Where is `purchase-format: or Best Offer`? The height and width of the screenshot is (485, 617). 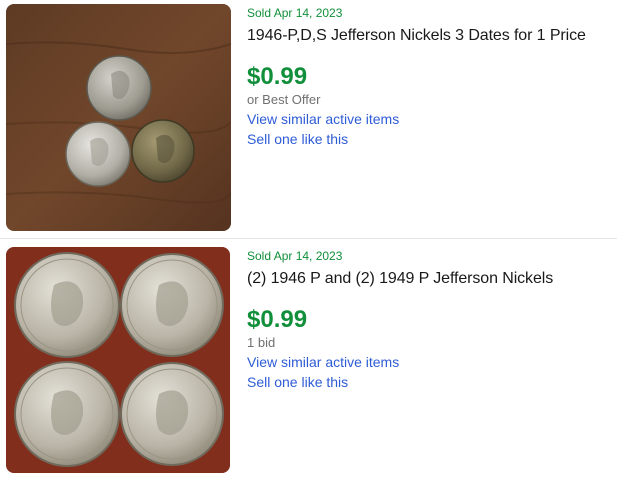 purchase-format: or Best Offer is located at coordinates (284, 99).